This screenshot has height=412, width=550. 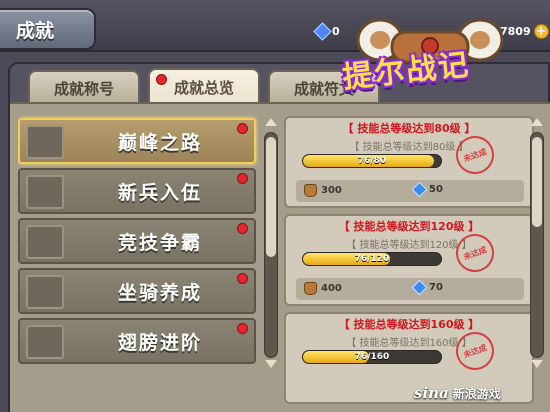 I want to click on progress-text: 76/80, so click(x=372, y=161).